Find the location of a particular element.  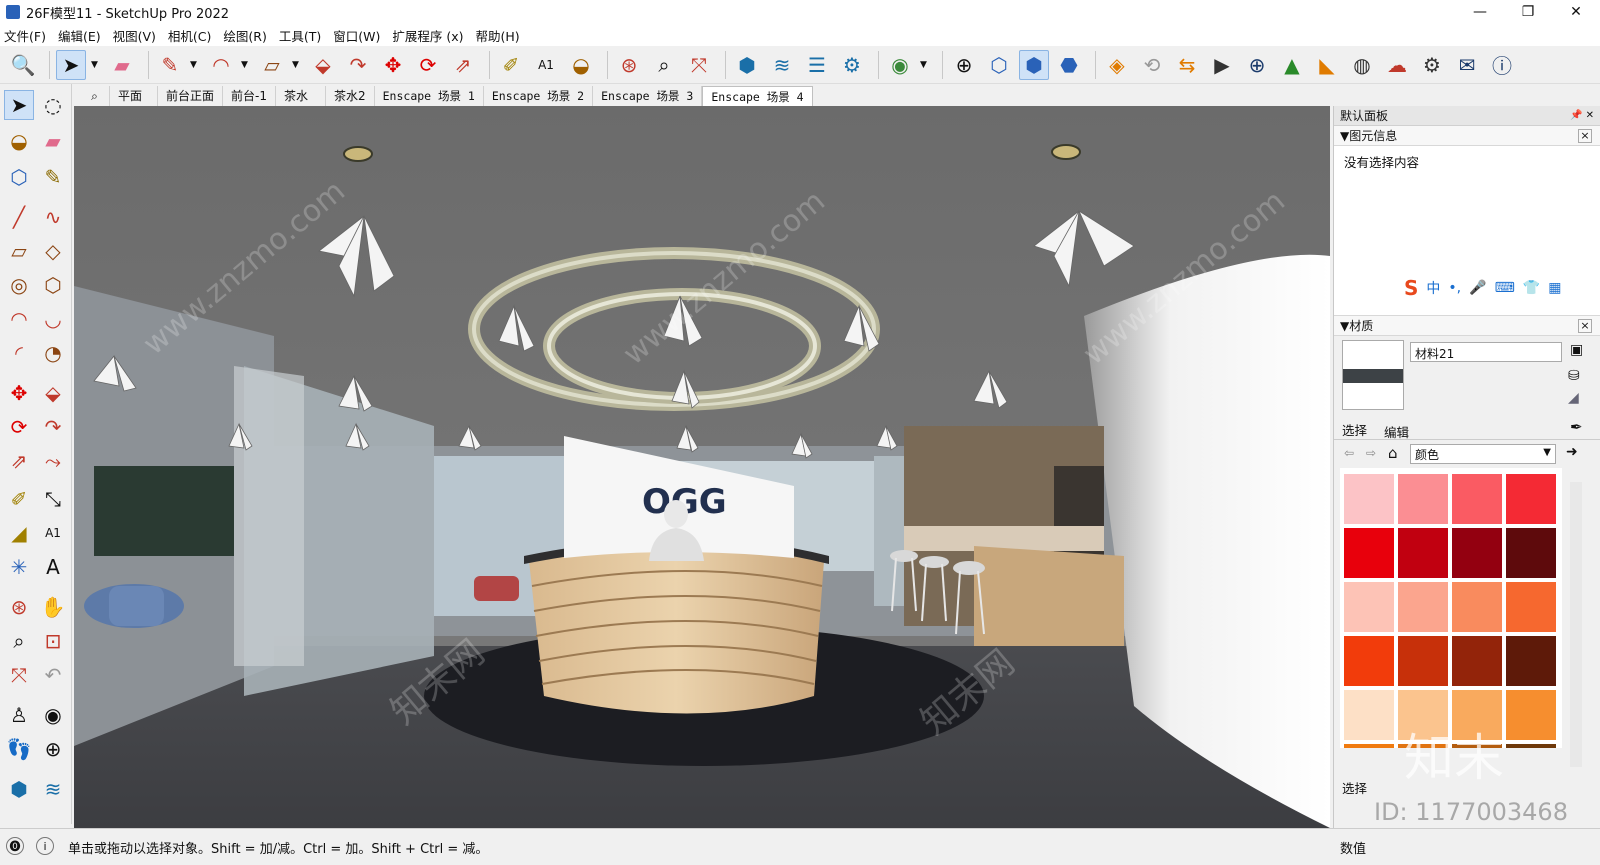

right-view-icon: ⬣ is located at coordinates (1069, 65).